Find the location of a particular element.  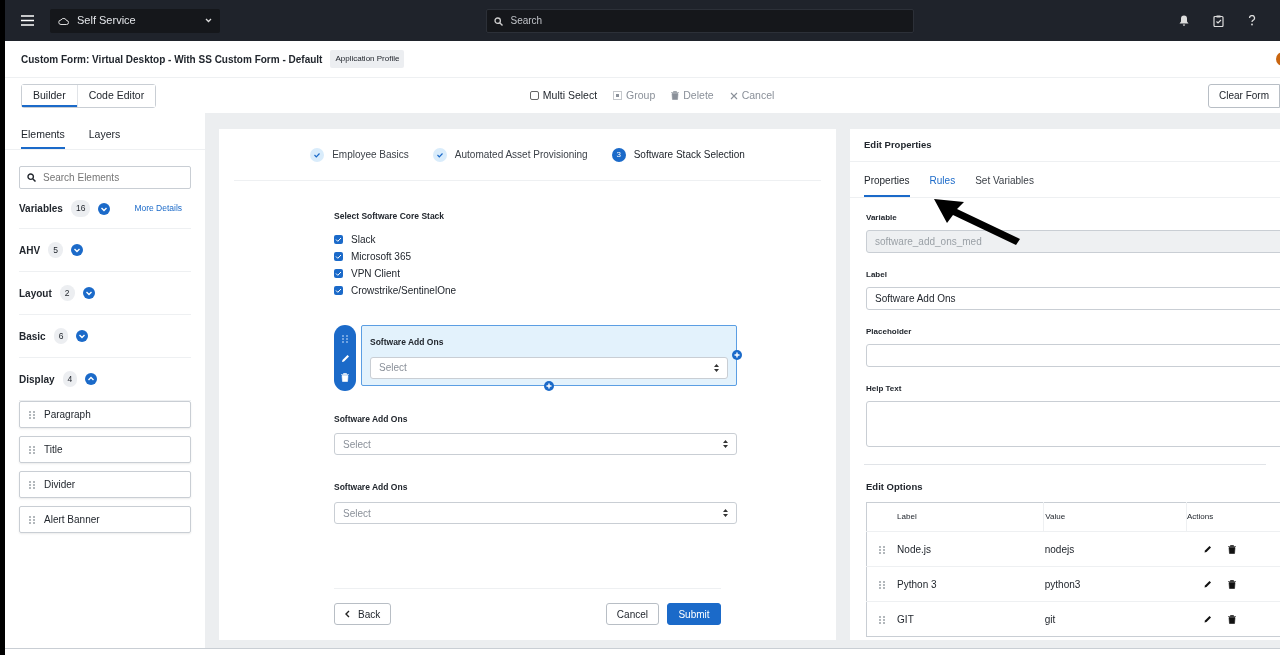

cancel-button: Cancel is located at coordinates (632, 614).